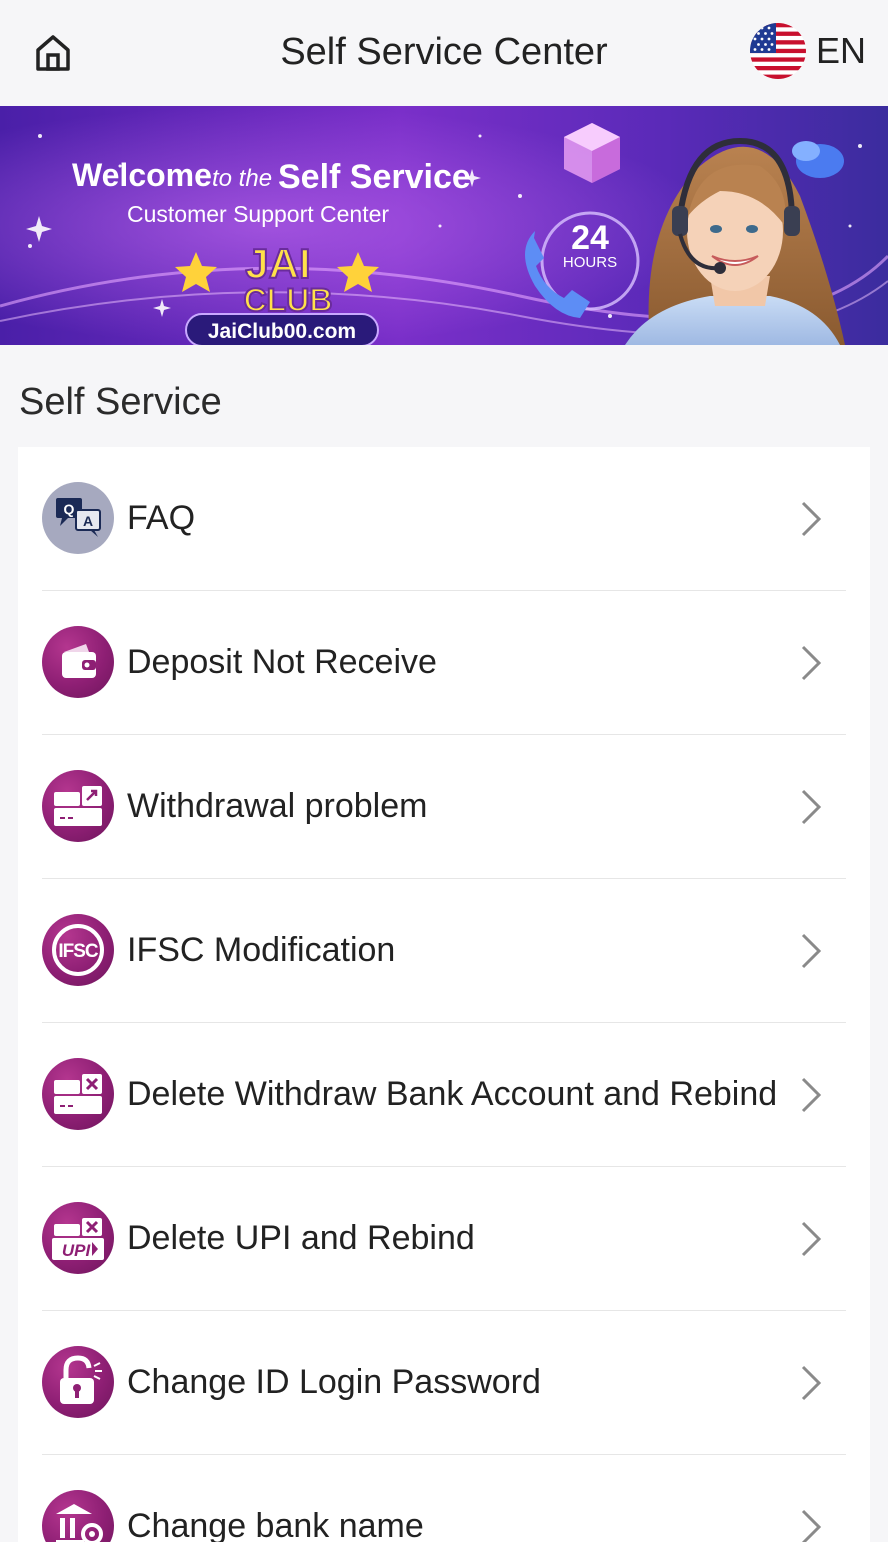 This screenshot has height=1542, width=888. What do you see at coordinates (282, 662) in the screenshot?
I see `list-item-label: Deposit Not Receive` at bounding box center [282, 662].